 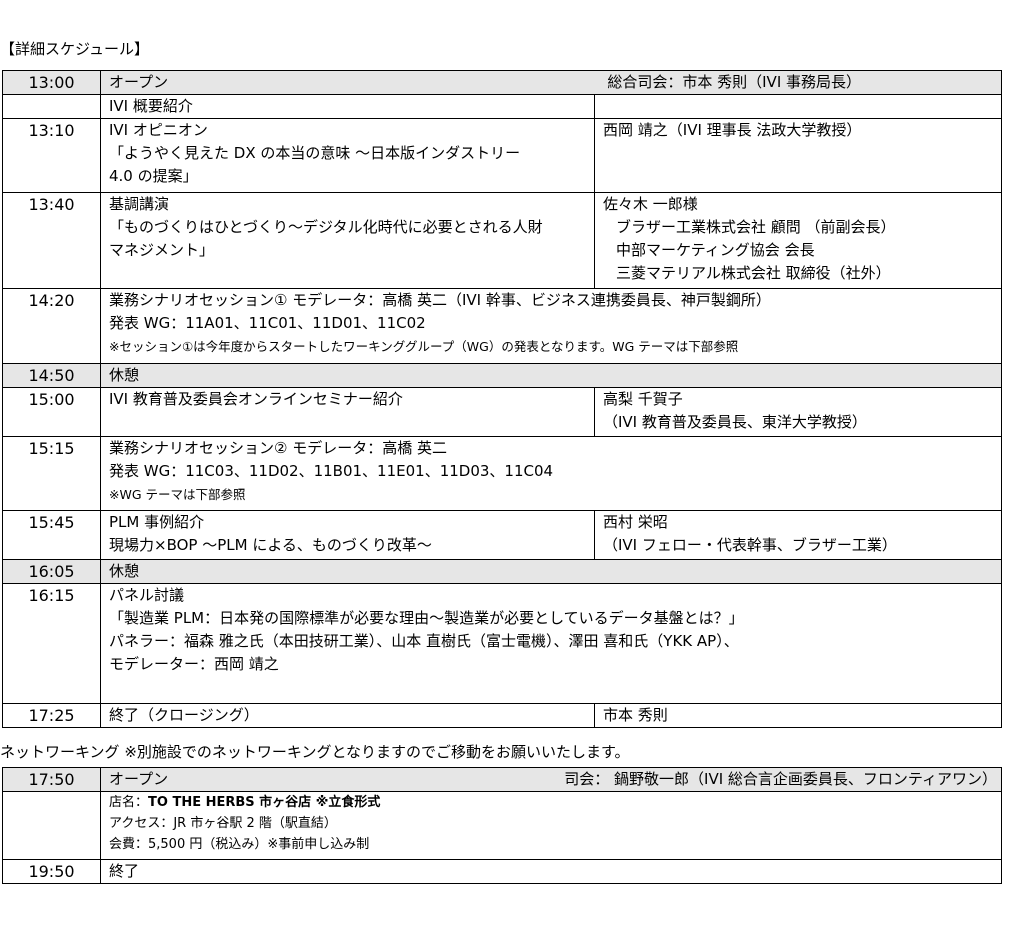 I want to click on program-line: 「ものづくりはひとづくり〜デジタル化時代に必要とされる人財, so click(x=326, y=227).